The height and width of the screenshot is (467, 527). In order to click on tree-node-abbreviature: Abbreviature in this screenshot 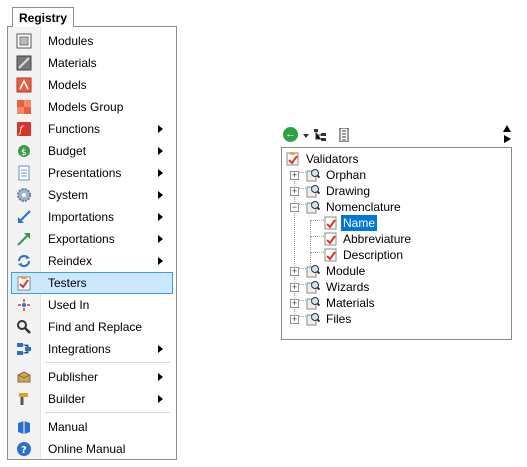, I will do `click(399, 239)`.